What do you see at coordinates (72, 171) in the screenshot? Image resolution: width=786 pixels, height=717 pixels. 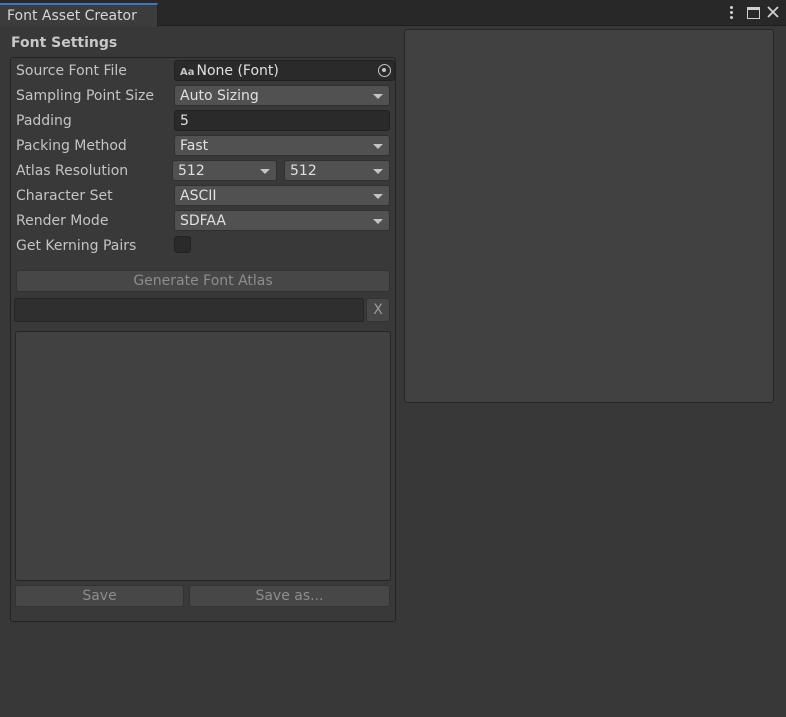 I see `atlas-resolution-label: Atlas Resolution` at bounding box center [72, 171].